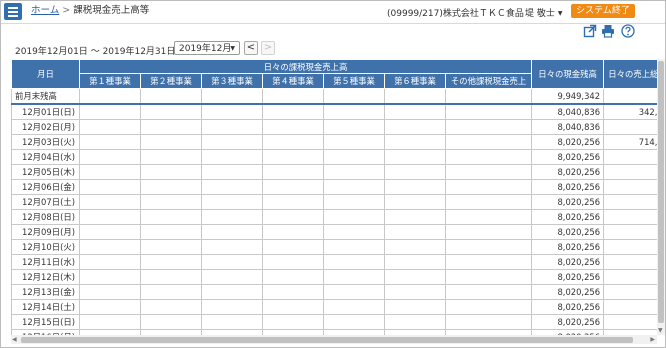 This screenshot has width=666, height=348. Describe the element at coordinates (251, 48) in the screenshot. I see `prev-month-button: <` at that location.